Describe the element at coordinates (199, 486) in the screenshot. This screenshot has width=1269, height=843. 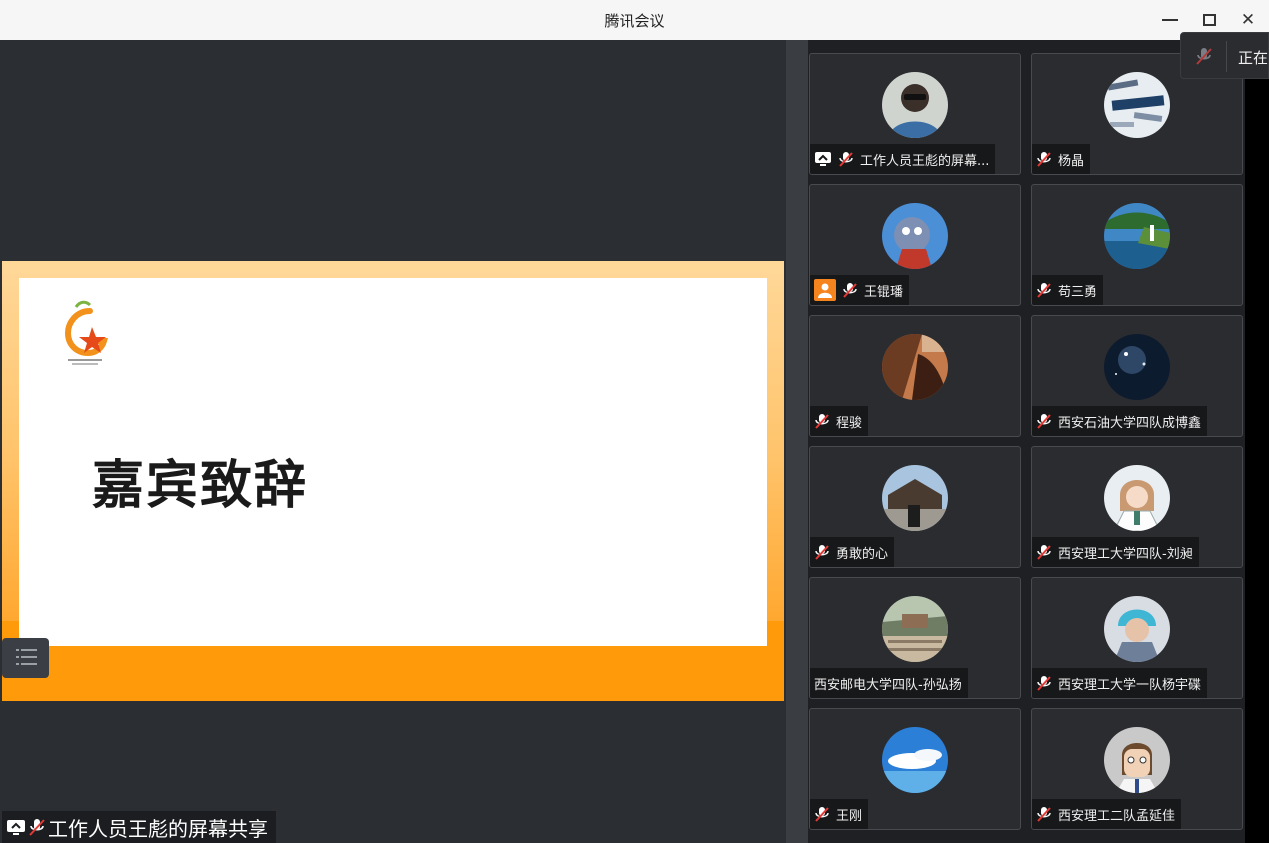
I see `slide-title: 嘉宾致辞` at that location.